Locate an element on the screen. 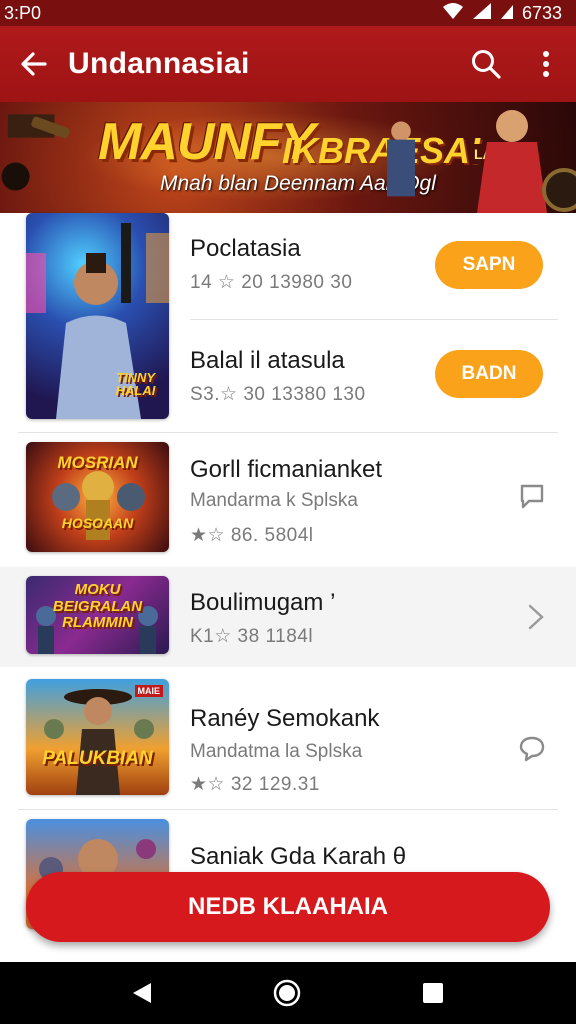 The width and height of the screenshot is (576, 1024). search-button is located at coordinates (486, 64).